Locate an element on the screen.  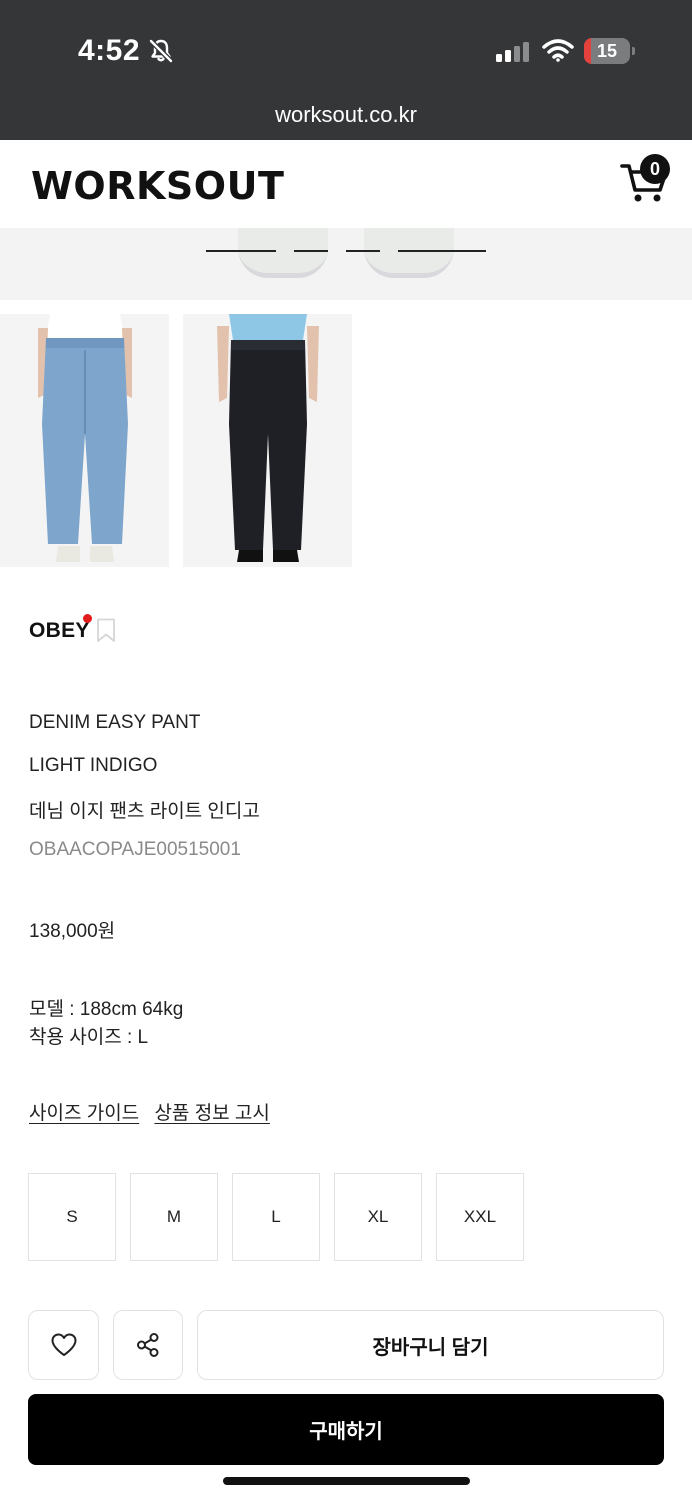
shoe-image-right is located at coordinates (409, 253).